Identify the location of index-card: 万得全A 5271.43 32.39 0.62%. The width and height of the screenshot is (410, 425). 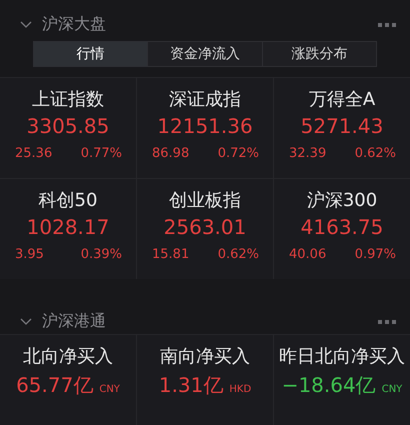
(342, 128).